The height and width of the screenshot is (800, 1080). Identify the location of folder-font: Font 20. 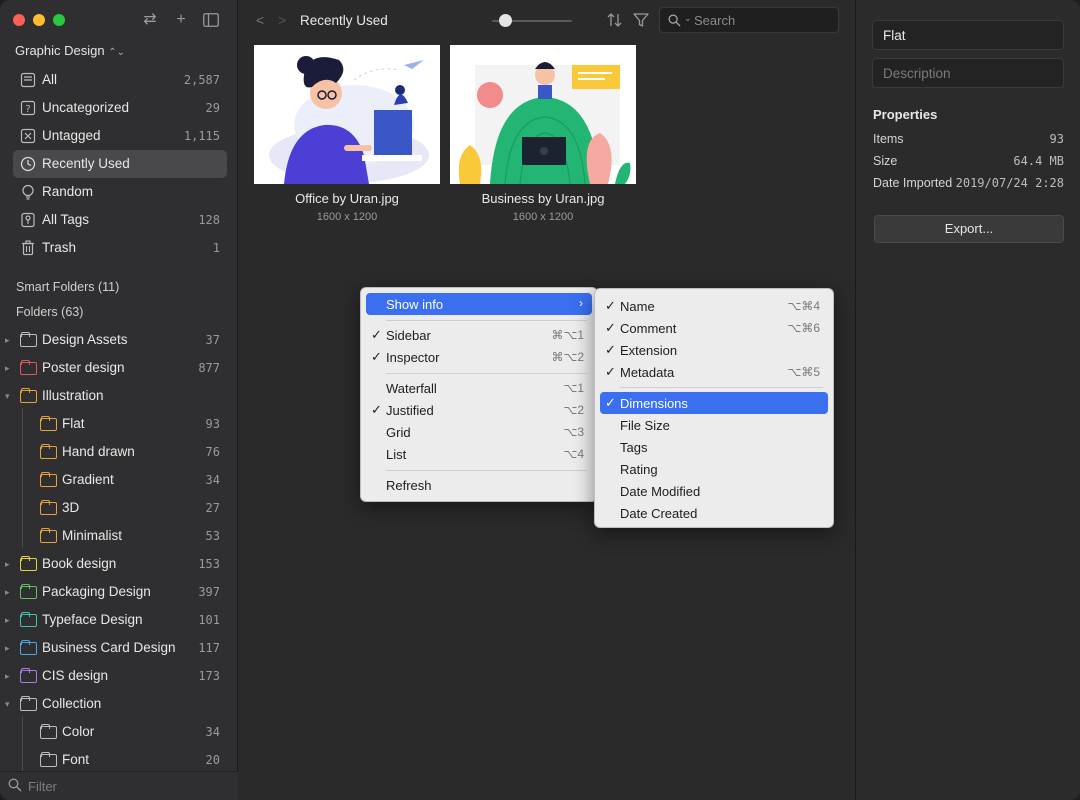
(119, 760).